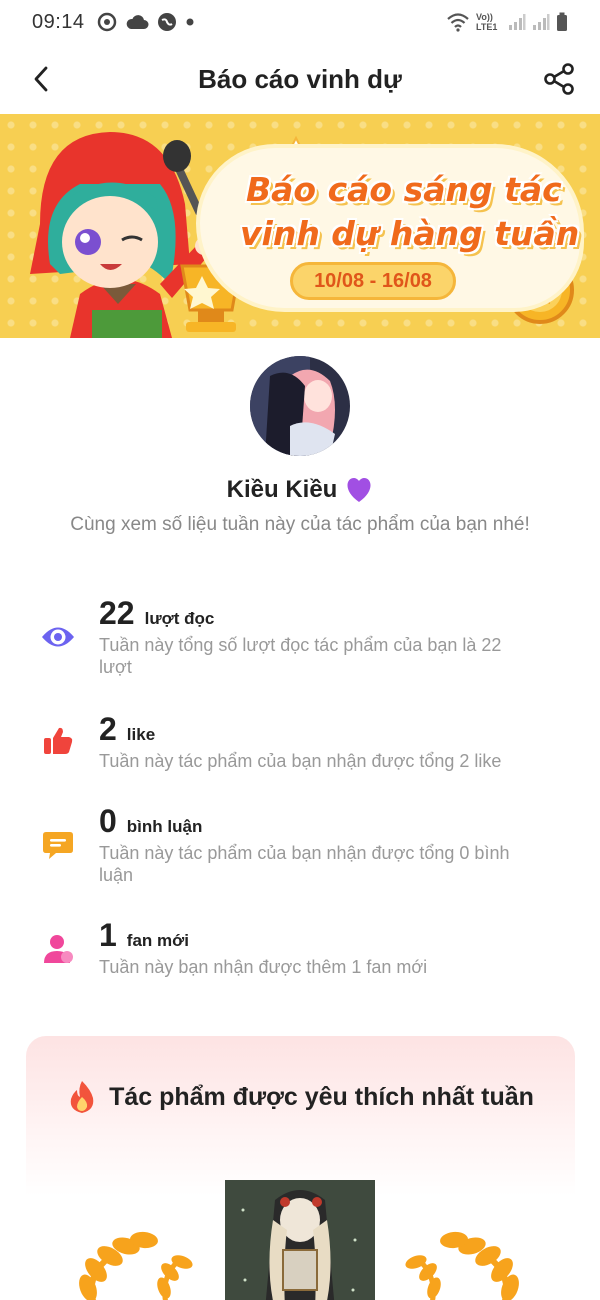  I want to click on battery-icon, so click(562, 21).